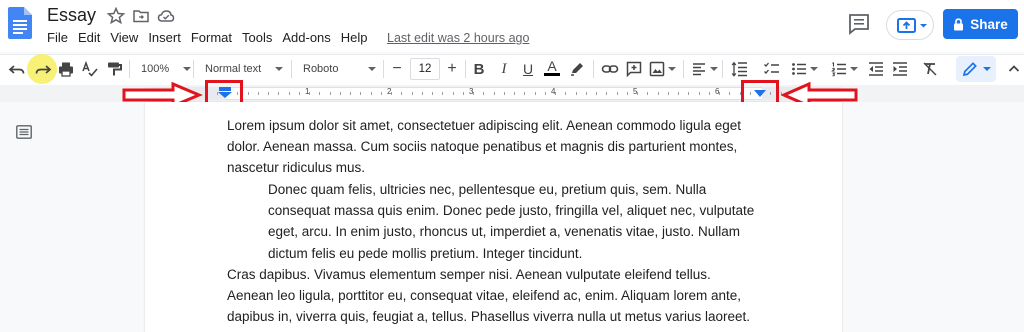 This screenshot has height=332, width=1024. I want to click on present-button, so click(910, 25).